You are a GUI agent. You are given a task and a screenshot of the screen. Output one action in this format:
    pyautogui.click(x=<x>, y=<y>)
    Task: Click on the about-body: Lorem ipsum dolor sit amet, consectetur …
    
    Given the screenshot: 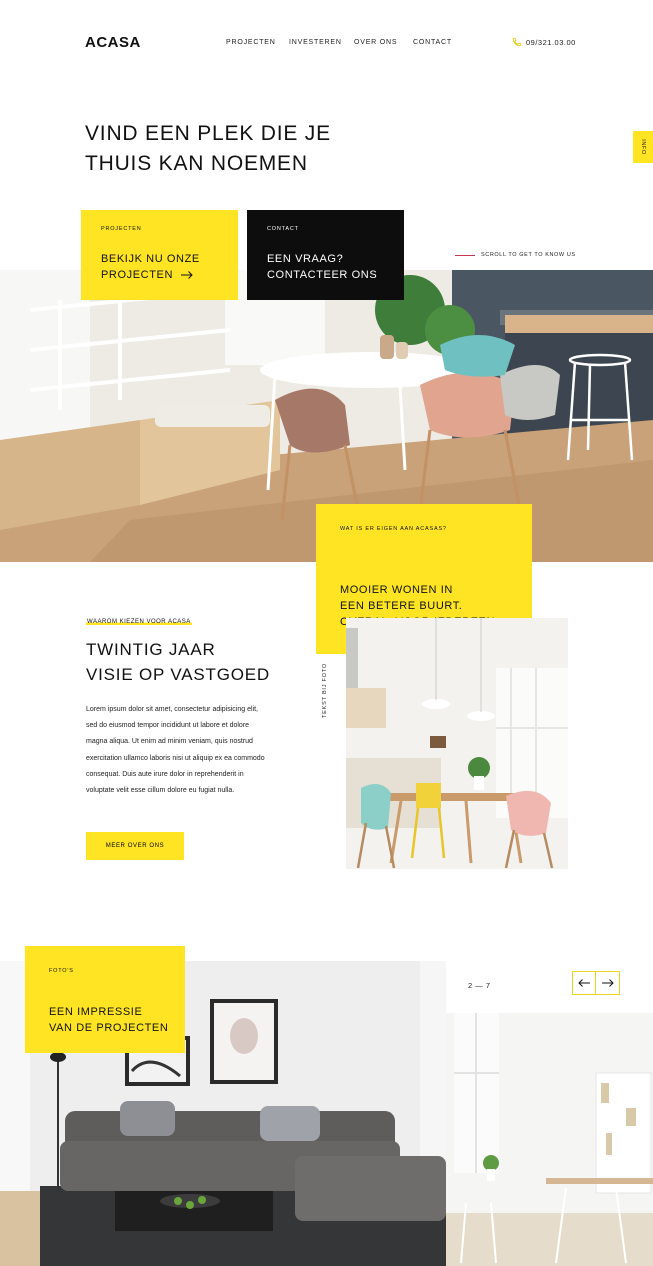 What is the action you would take?
    pyautogui.click(x=175, y=750)
    